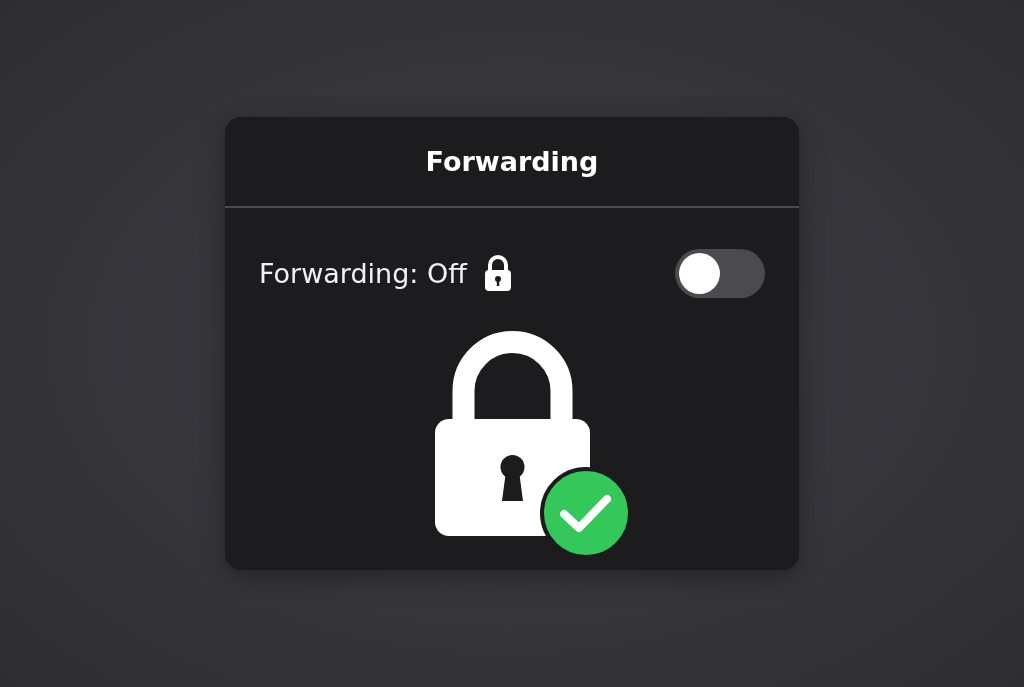 The width and height of the screenshot is (1024, 687). What do you see at coordinates (363, 273) in the screenshot?
I see `setting-label: Forwarding: Off` at bounding box center [363, 273].